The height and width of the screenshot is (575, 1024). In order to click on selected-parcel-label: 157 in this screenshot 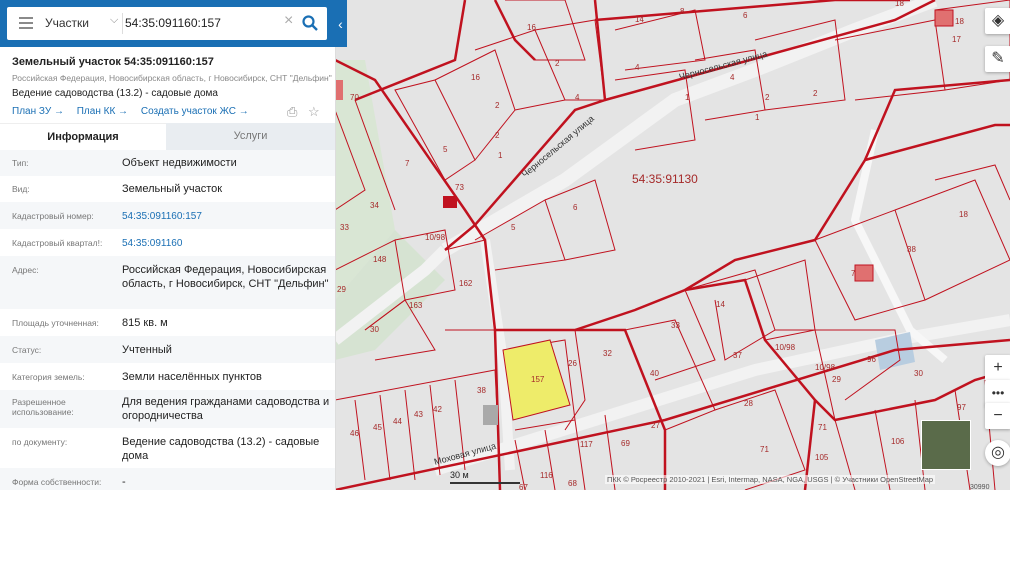, I will do `click(538, 379)`.